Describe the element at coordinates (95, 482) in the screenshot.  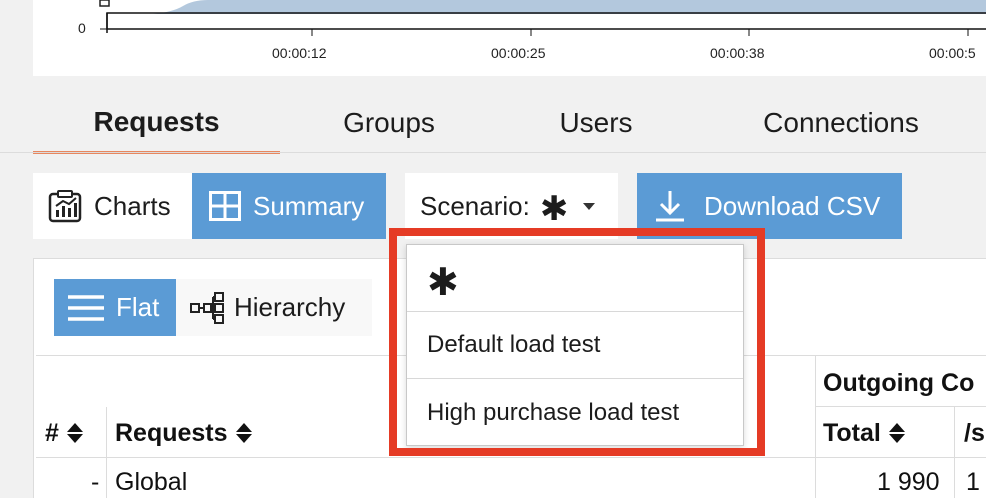
I see `row-num: -` at that location.